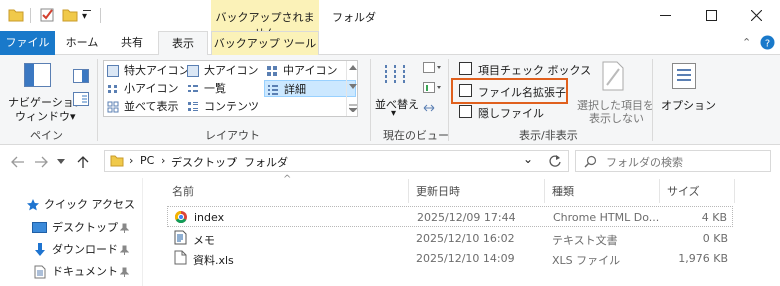 The height and width of the screenshot is (286, 780). What do you see at coordinates (525, 69) in the screenshot?
I see `item-checkboxes-toggle: 項目チェック ボックス` at bounding box center [525, 69].